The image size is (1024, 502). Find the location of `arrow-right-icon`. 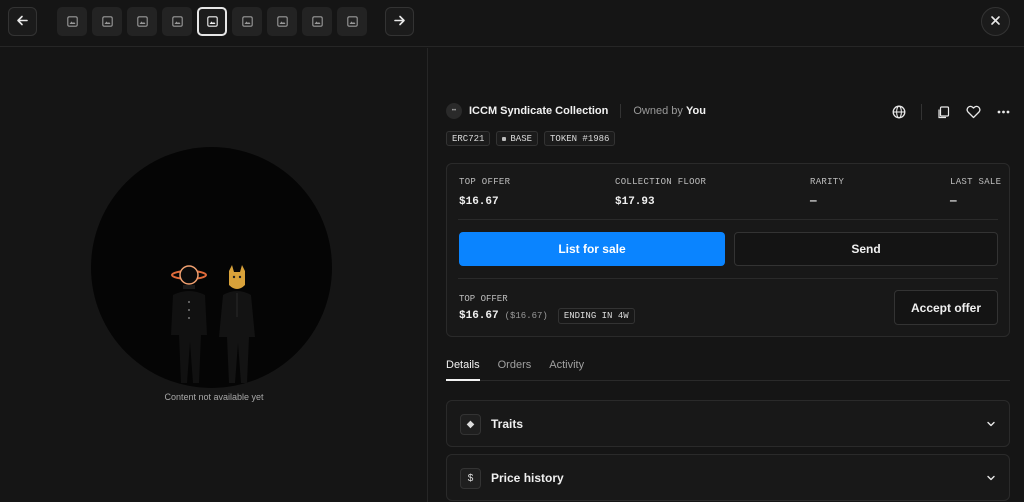

arrow-right-icon is located at coordinates (399, 22).